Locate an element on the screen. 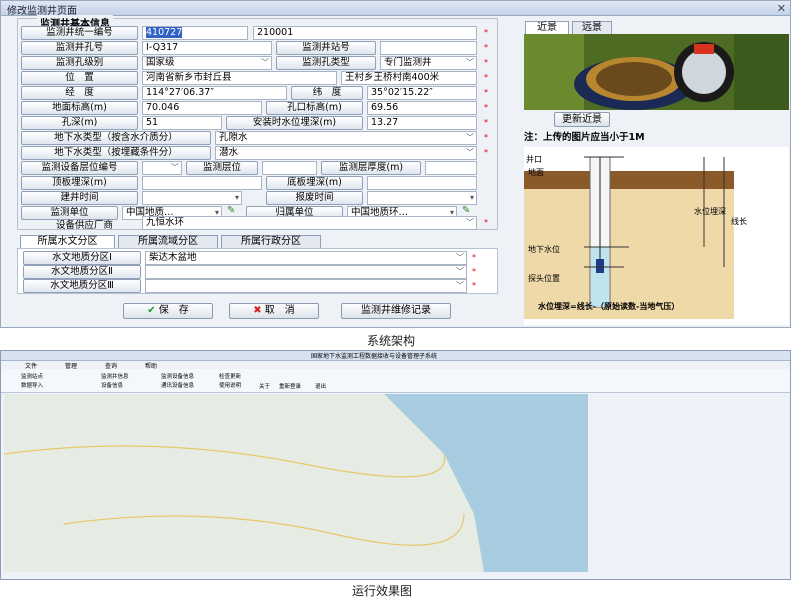 This screenshot has width=791, height=599. mouth-elevation-input: 69.56 is located at coordinates (422, 108).